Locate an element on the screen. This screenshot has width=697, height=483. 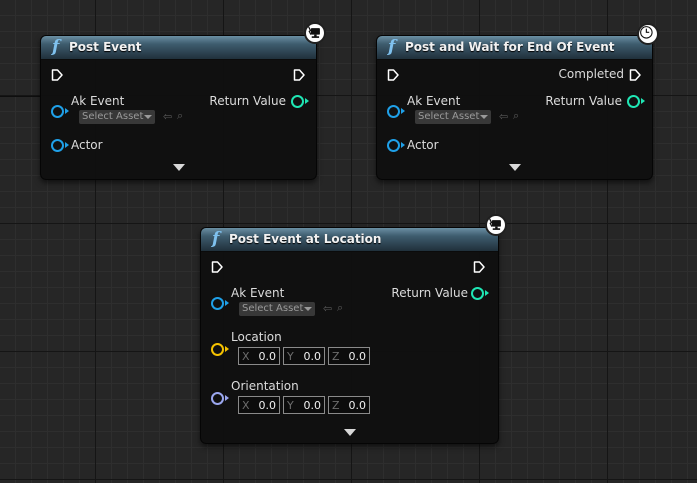
location-pin is located at coordinates (217, 349).